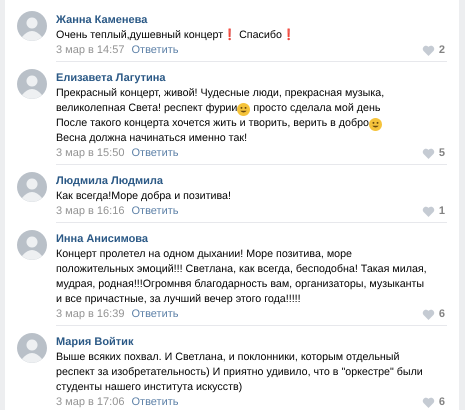 The height and width of the screenshot is (410, 465). Describe the element at coordinates (90, 50) in the screenshot. I see `comment-date: 3 мар в 14:57` at that location.